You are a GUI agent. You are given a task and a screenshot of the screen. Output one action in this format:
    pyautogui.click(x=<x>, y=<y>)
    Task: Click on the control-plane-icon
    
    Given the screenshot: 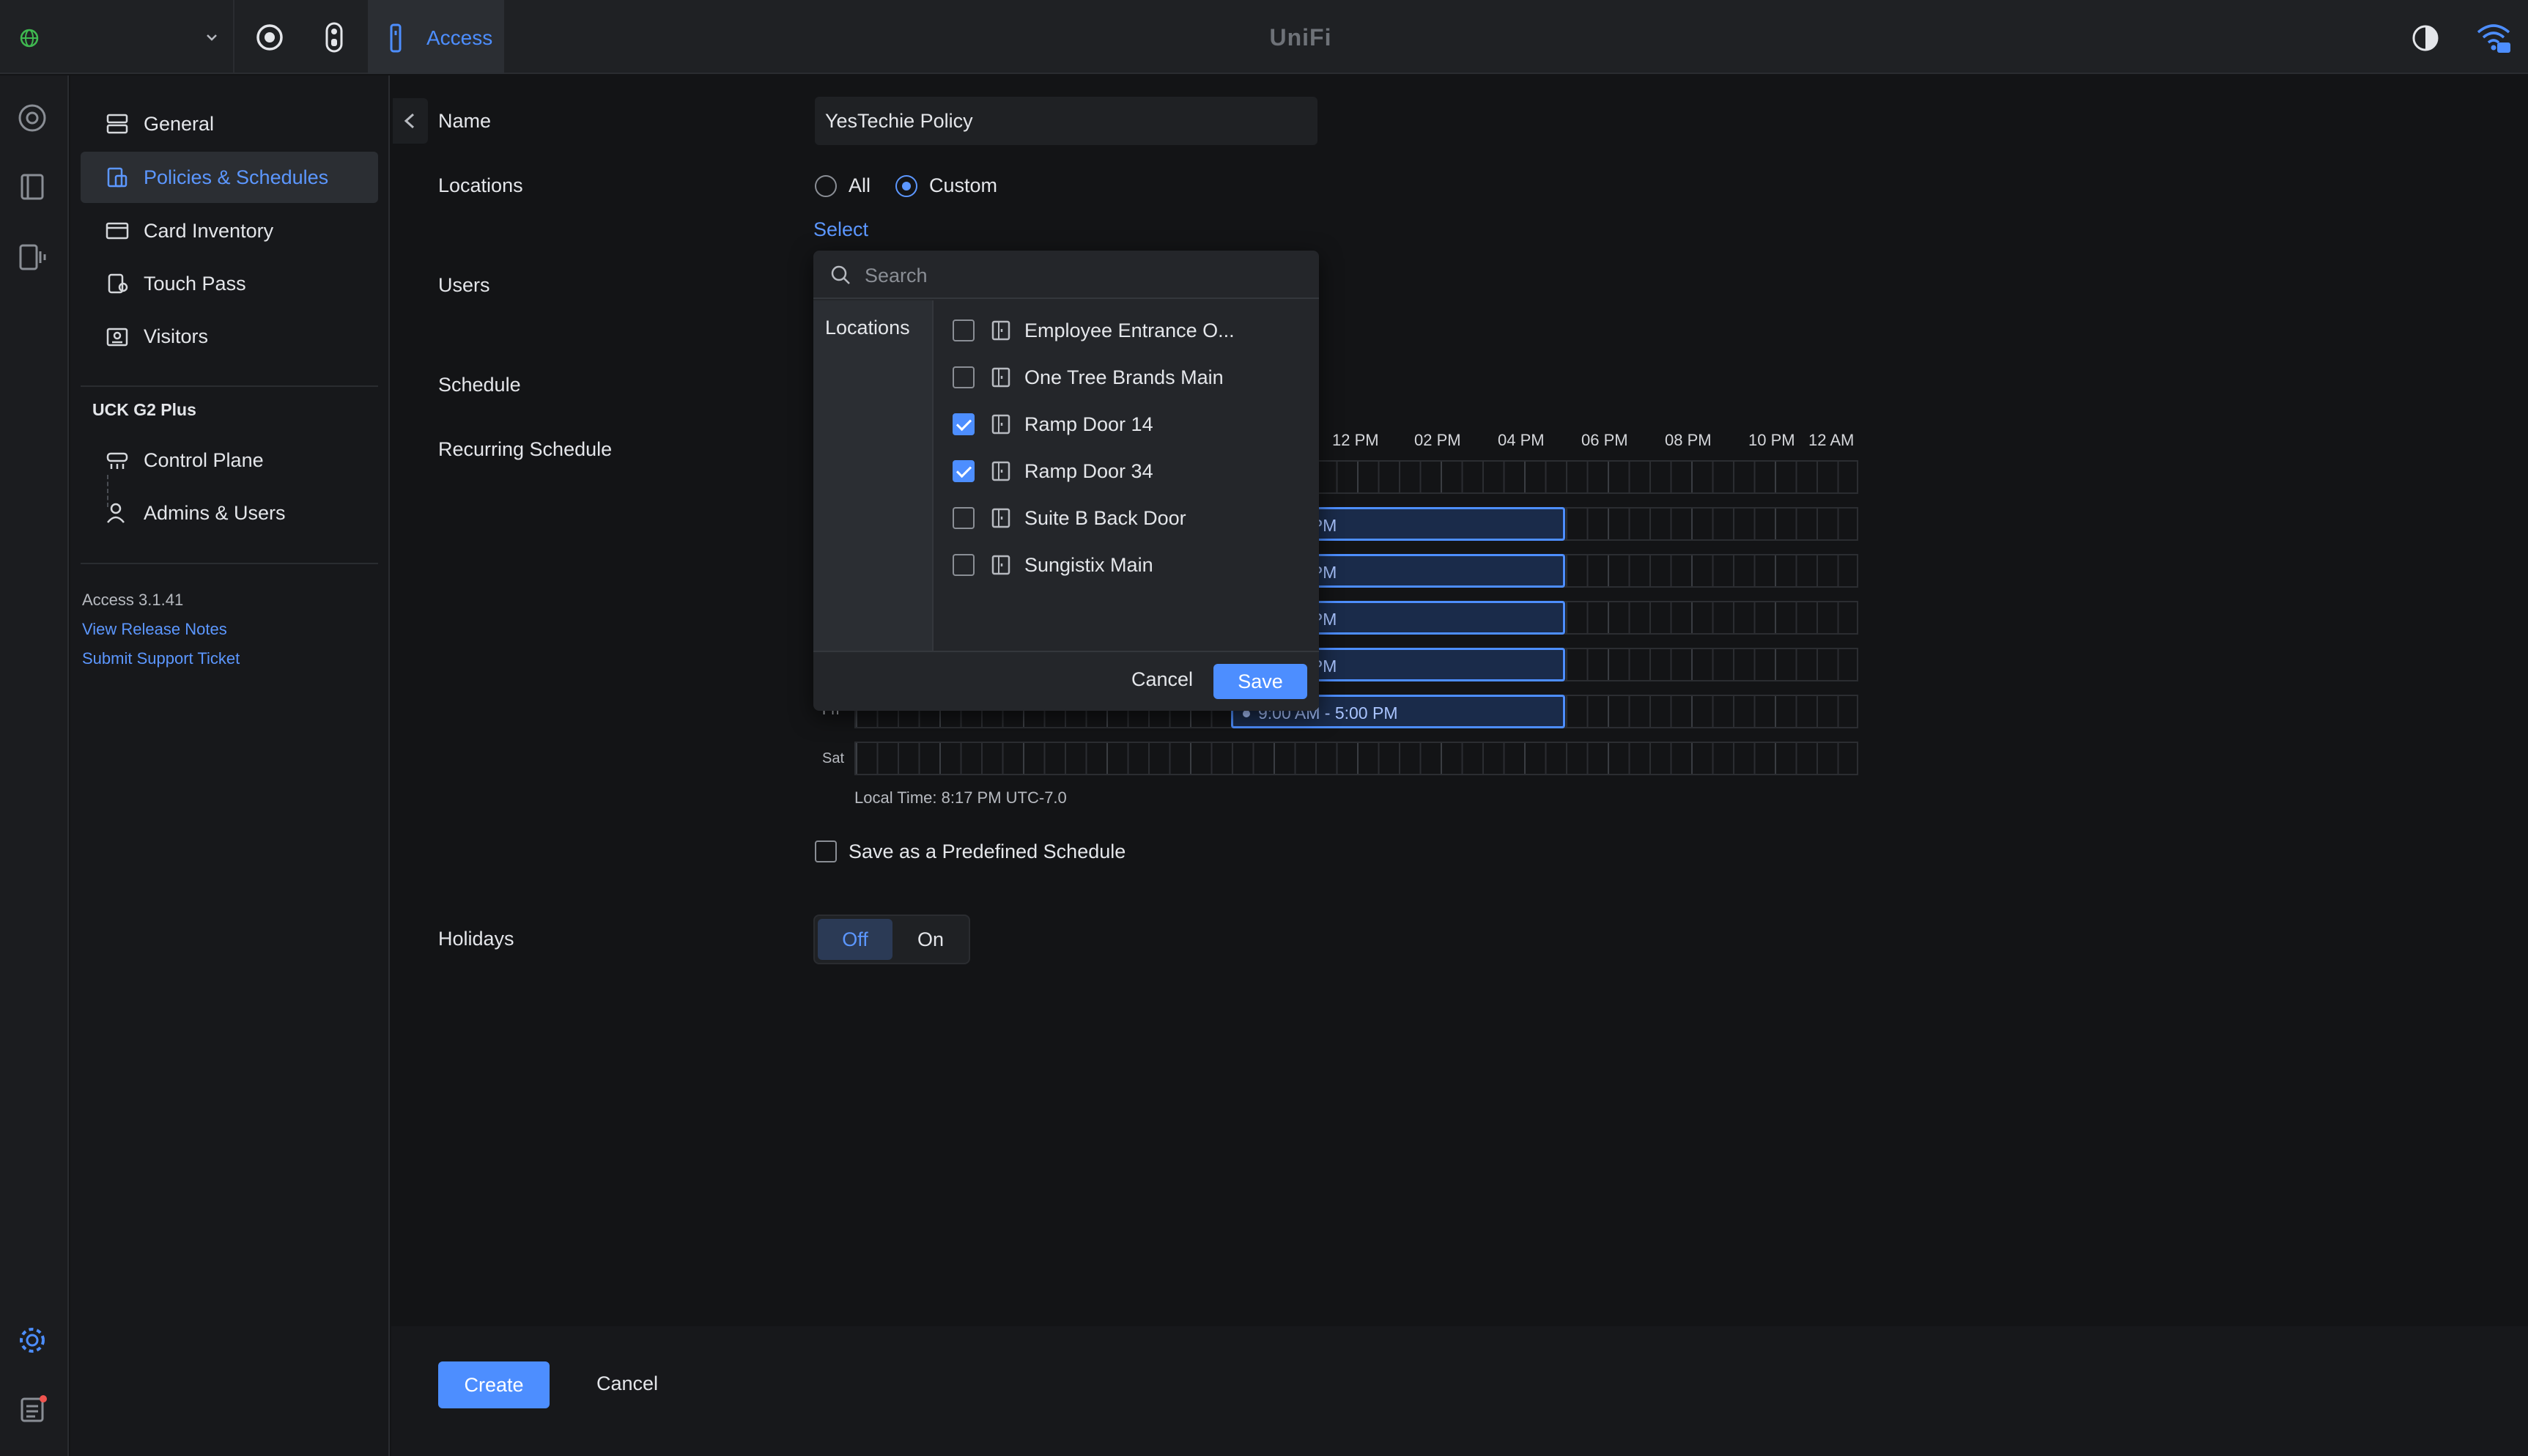 What is the action you would take?
    pyautogui.click(x=117, y=460)
    